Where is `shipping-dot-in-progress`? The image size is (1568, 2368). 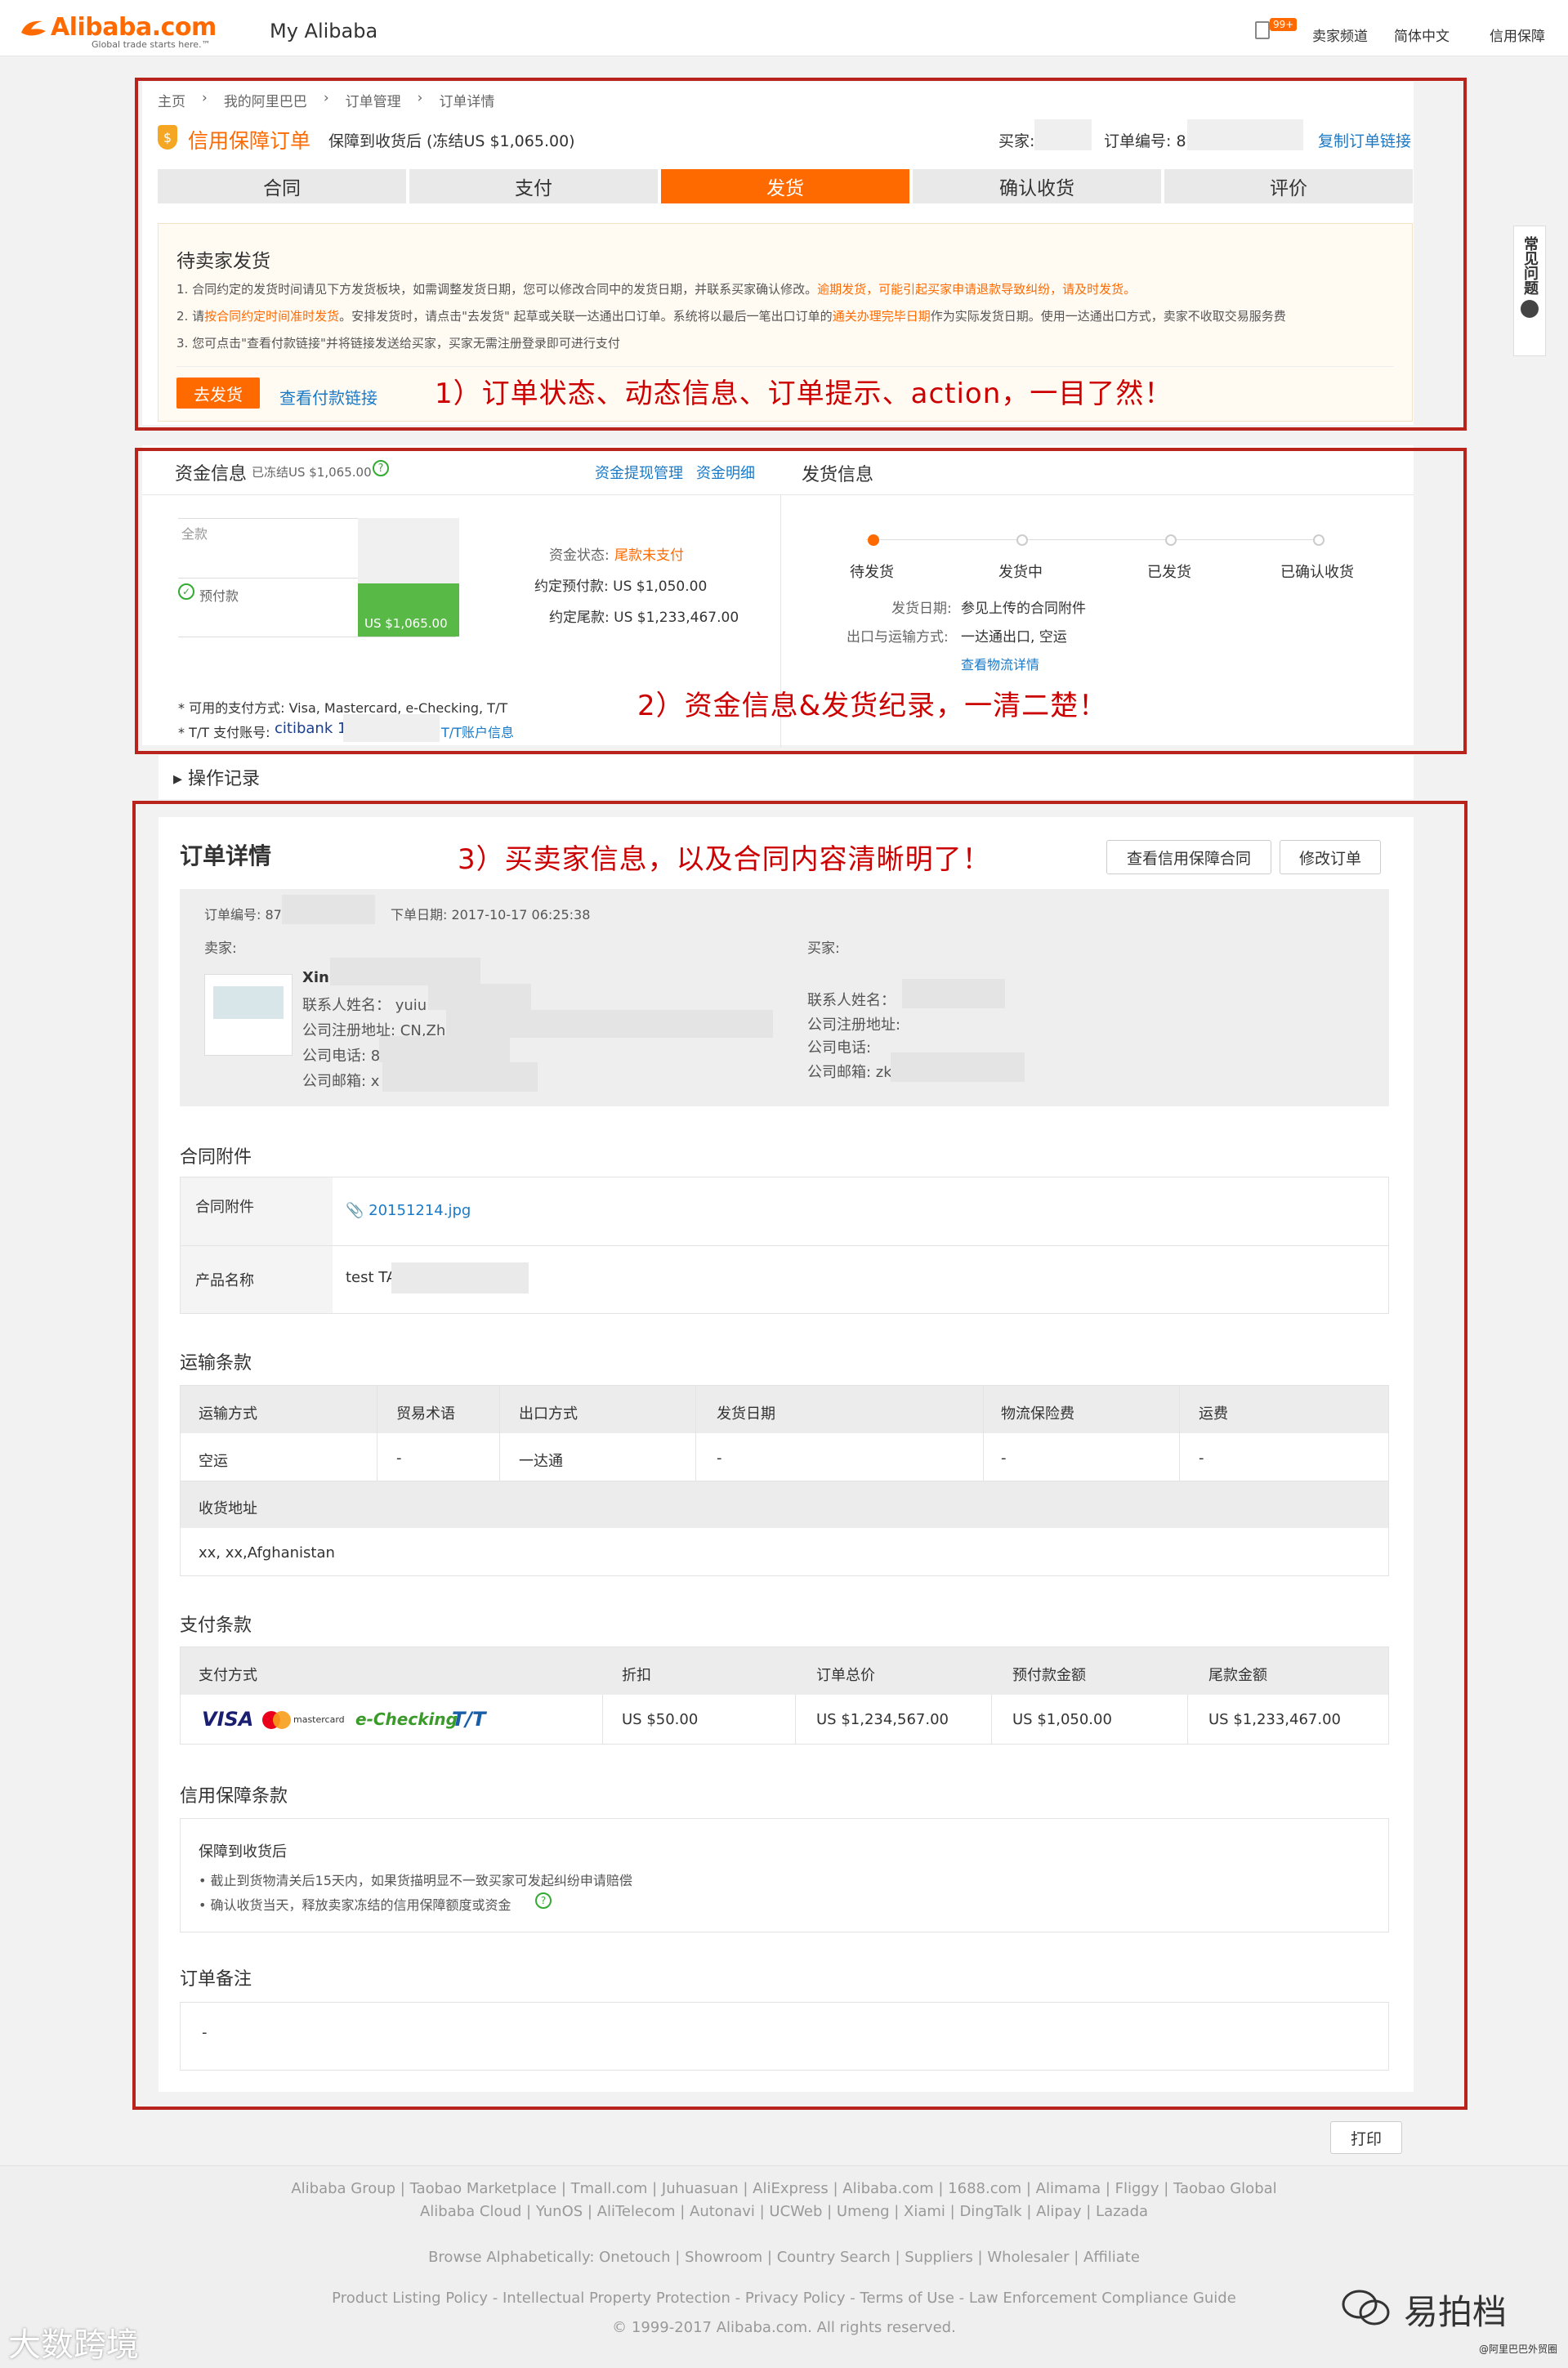 shipping-dot-in-progress is located at coordinates (1022, 540).